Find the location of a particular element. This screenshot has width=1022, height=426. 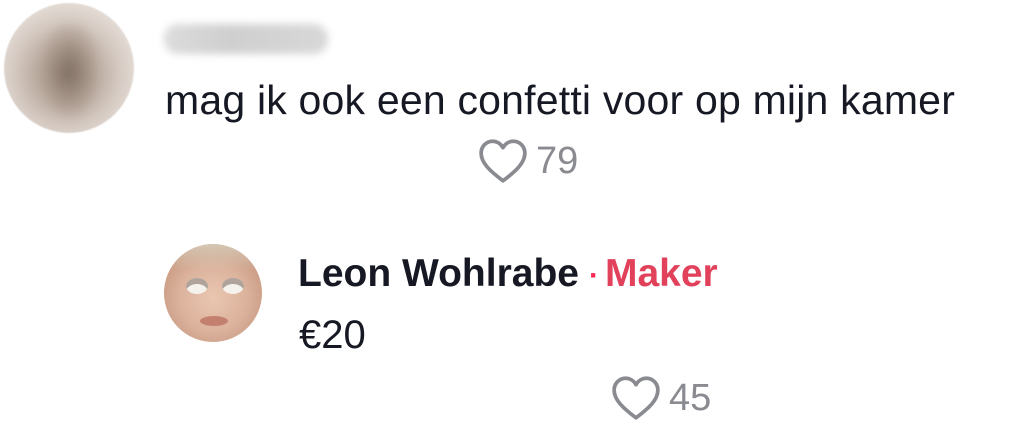

reply-header: Leon Wohlrabe · Maker is located at coordinates (508, 275).